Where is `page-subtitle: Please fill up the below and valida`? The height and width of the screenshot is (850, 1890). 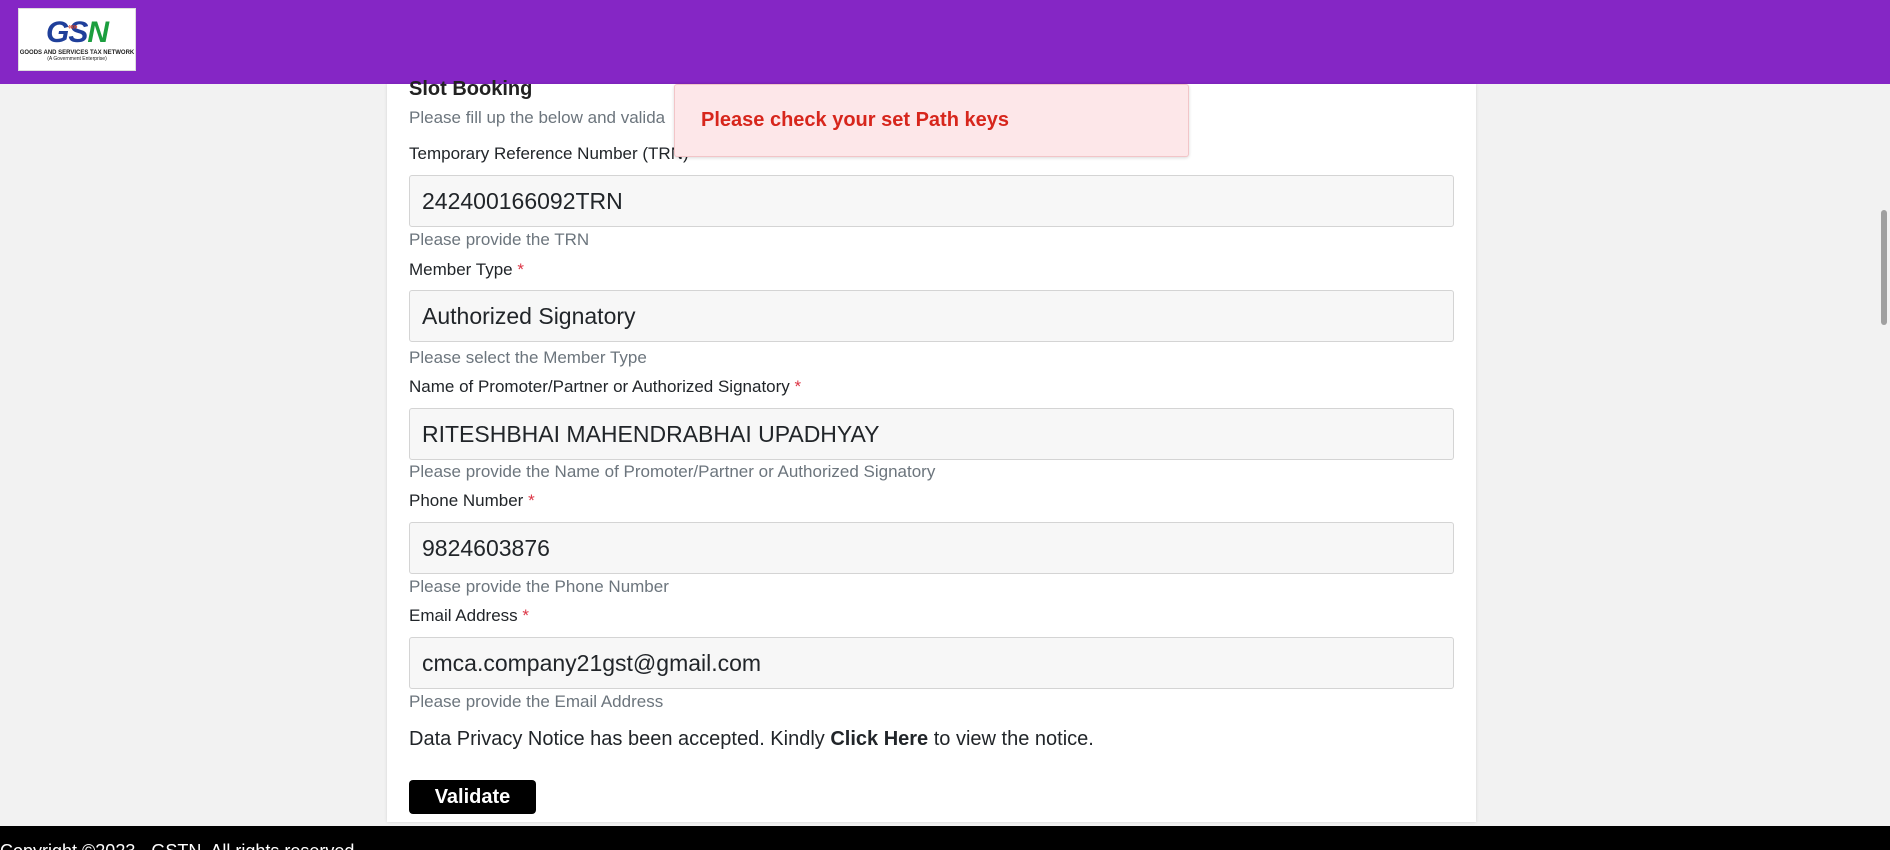
page-subtitle: Please fill up the below and valida is located at coordinates (537, 117).